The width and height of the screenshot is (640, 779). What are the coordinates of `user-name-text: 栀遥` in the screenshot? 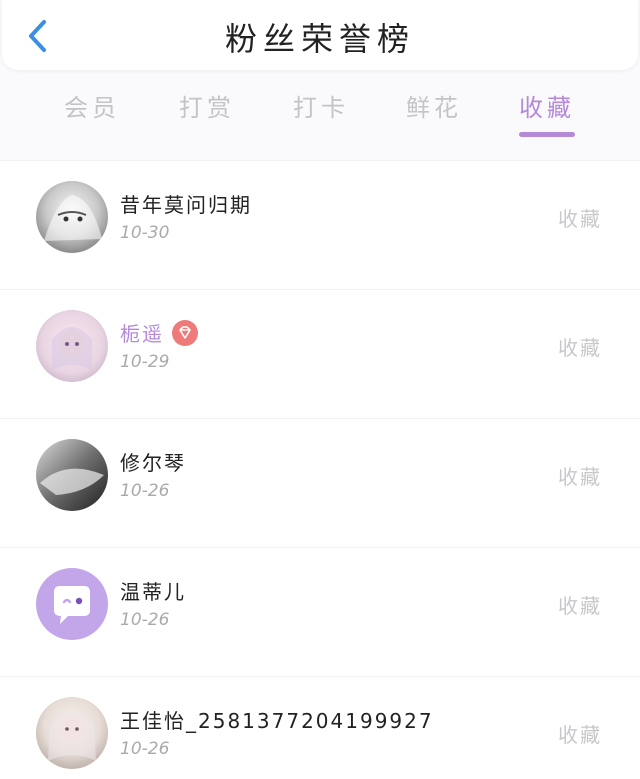 It's located at (142, 334).